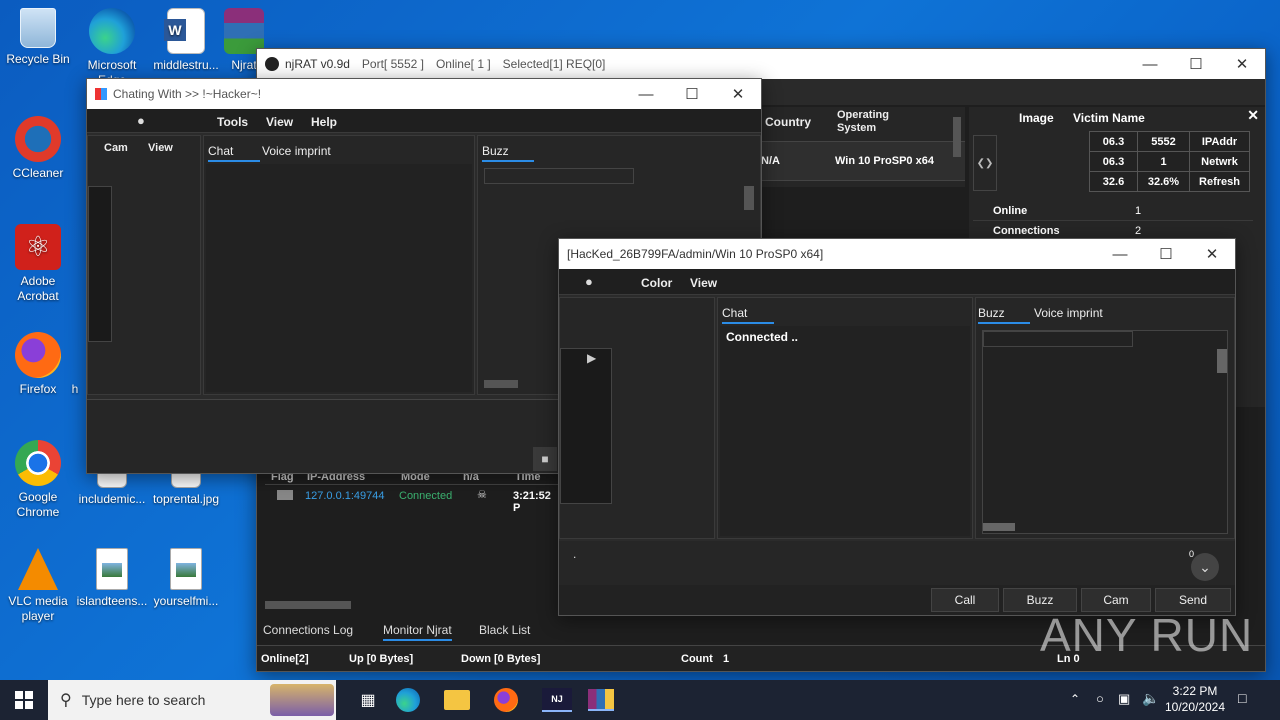 The image size is (1280, 720). I want to click on bottom-tabs: Connections Log Monitor Njrat Black List, so click(411, 631).